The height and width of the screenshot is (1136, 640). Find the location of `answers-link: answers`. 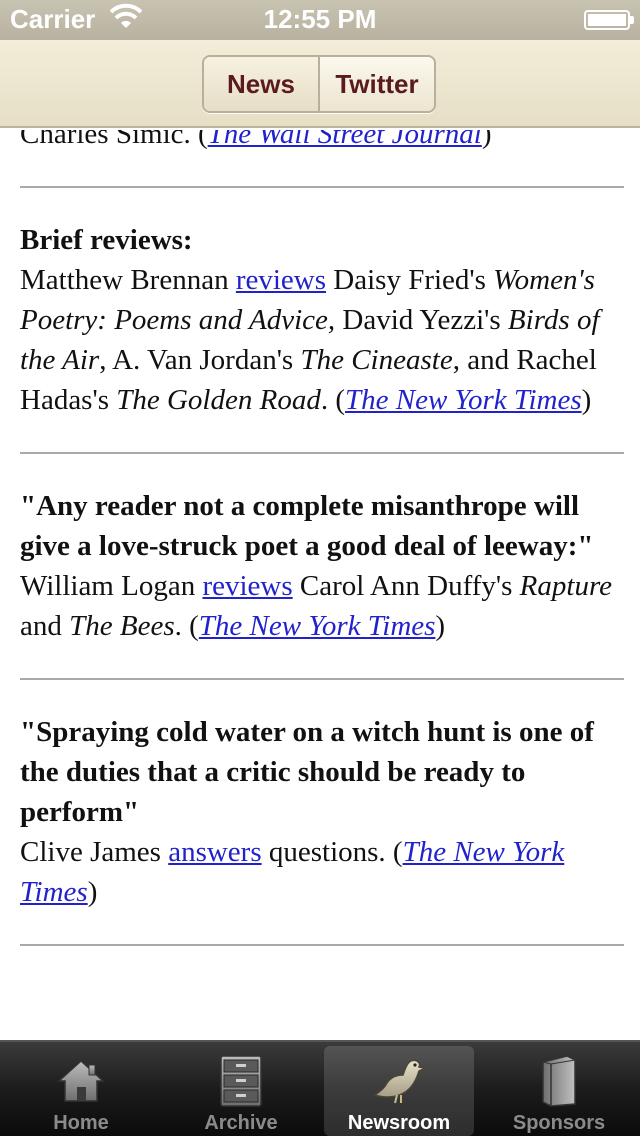

answers-link: answers is located at coordinates (214, 852).